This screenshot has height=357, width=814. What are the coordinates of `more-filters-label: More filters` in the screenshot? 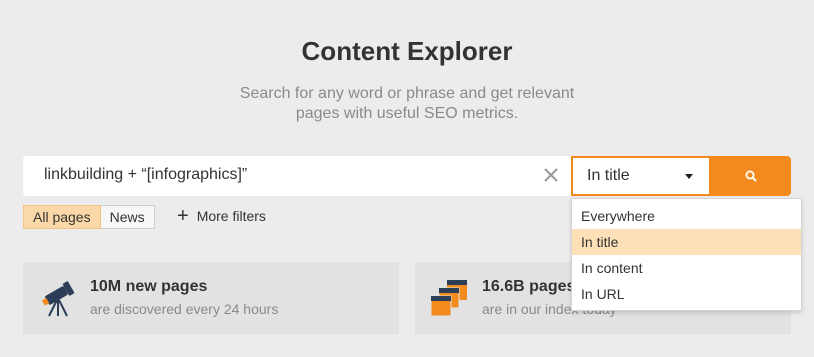 It's located at (231, 216).